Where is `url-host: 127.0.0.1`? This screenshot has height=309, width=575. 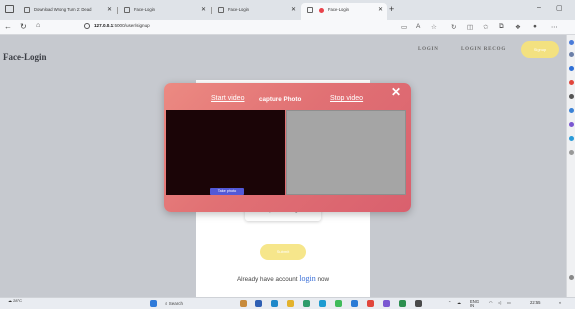 url-host: 127.0.0.1 is located at coordinates (104, 26).